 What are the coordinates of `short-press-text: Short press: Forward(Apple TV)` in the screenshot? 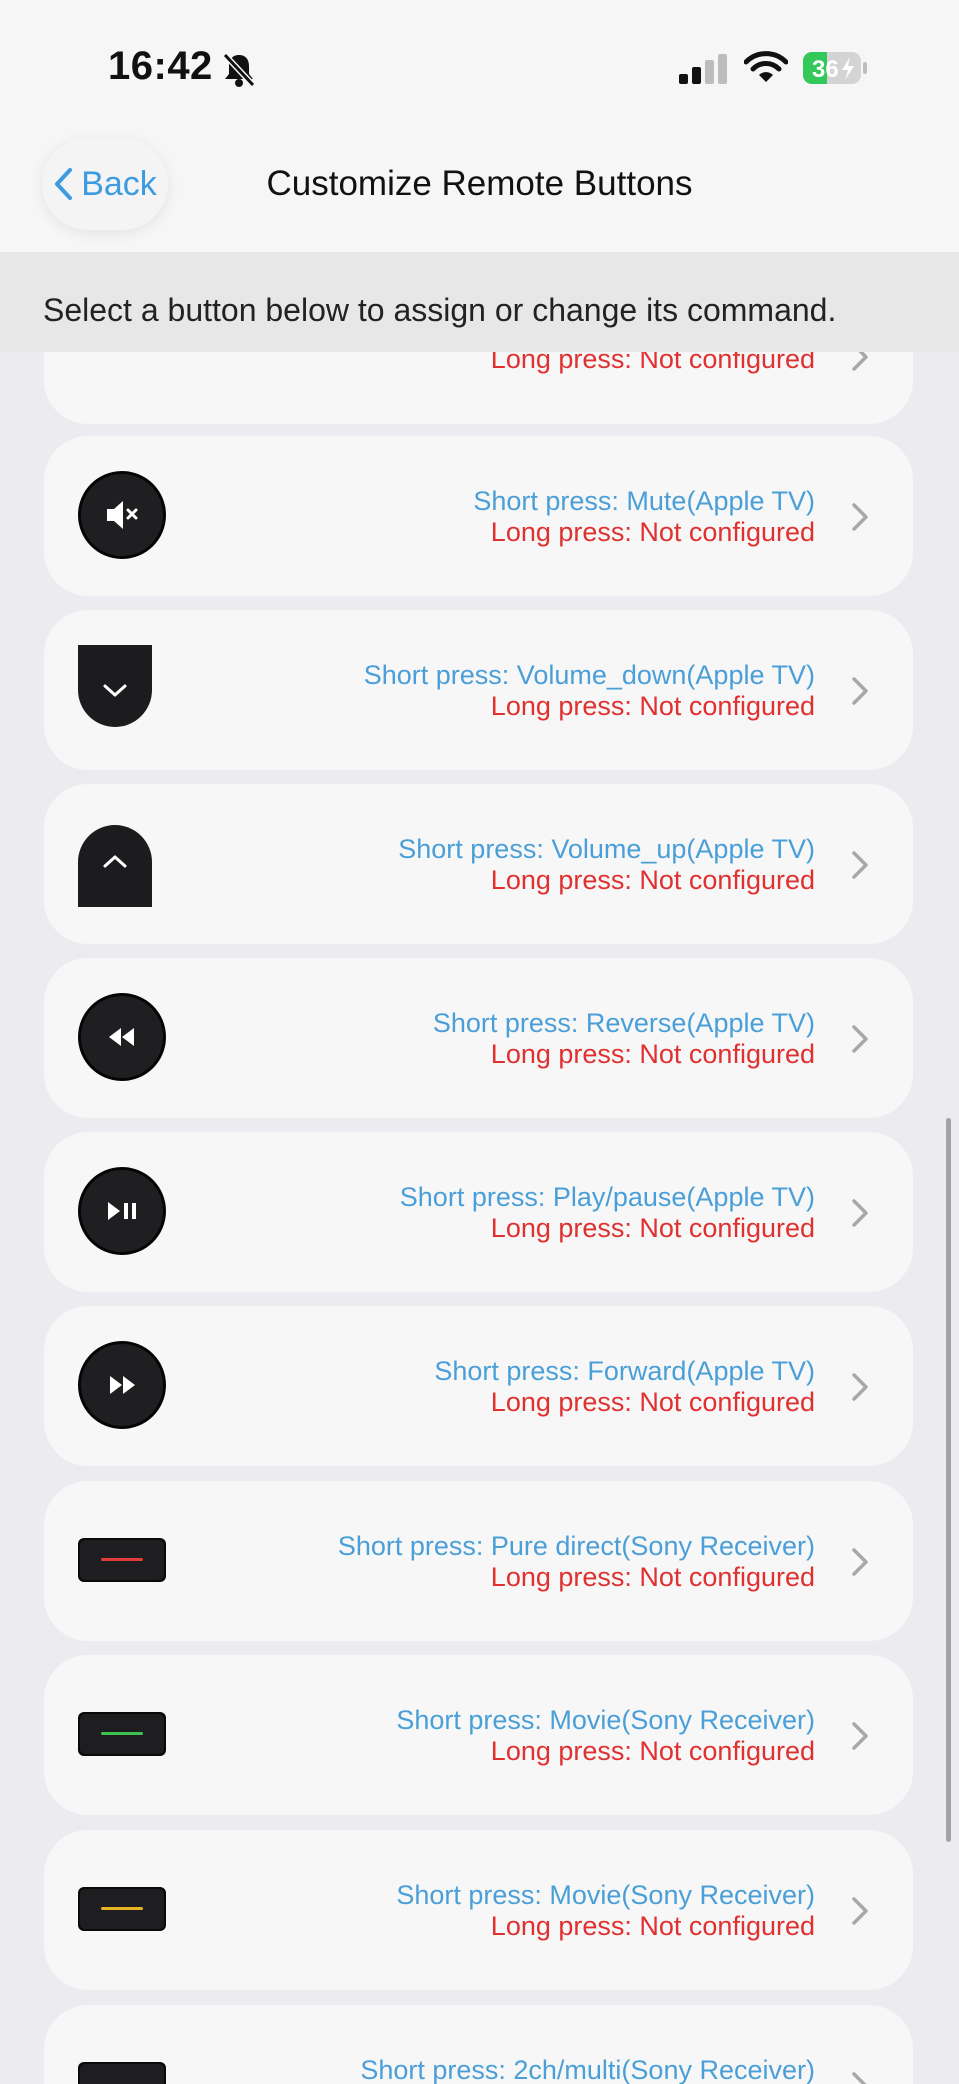 It's located at (624, 1371).